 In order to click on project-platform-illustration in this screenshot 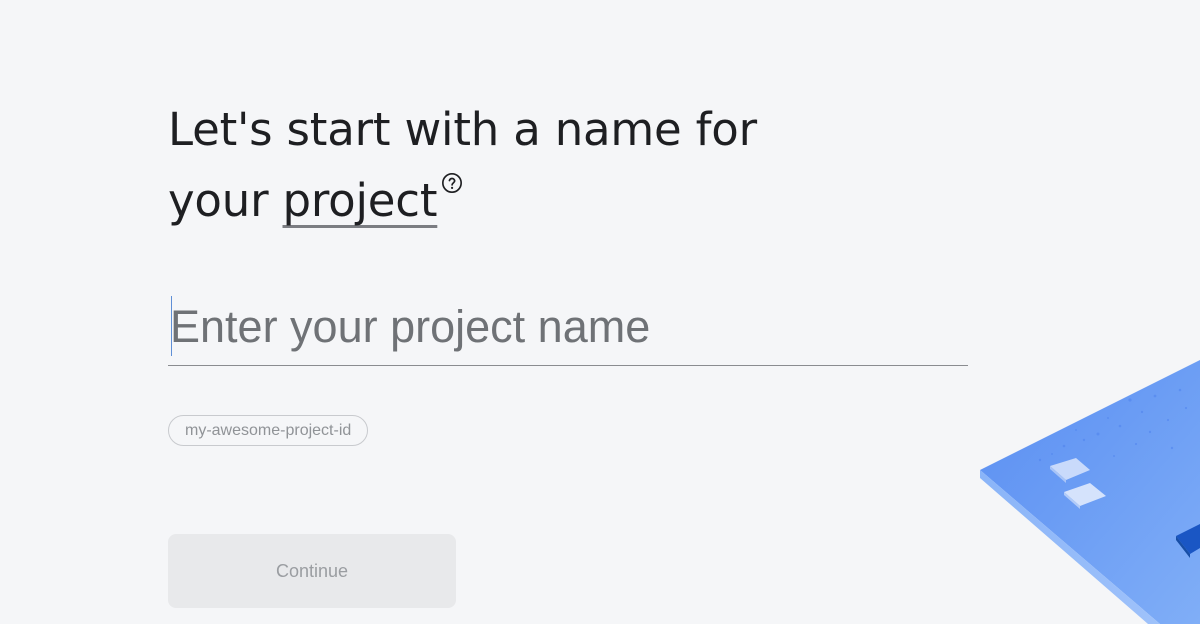, I will do `click(1090, 492)`.